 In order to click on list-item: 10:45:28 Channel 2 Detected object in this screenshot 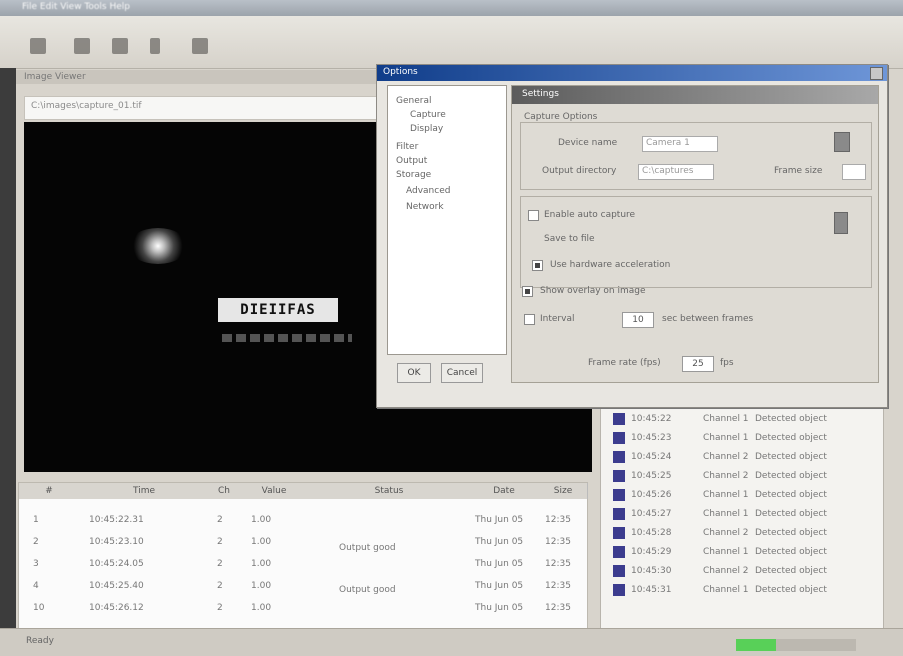, I will do `click(723, 534)`.